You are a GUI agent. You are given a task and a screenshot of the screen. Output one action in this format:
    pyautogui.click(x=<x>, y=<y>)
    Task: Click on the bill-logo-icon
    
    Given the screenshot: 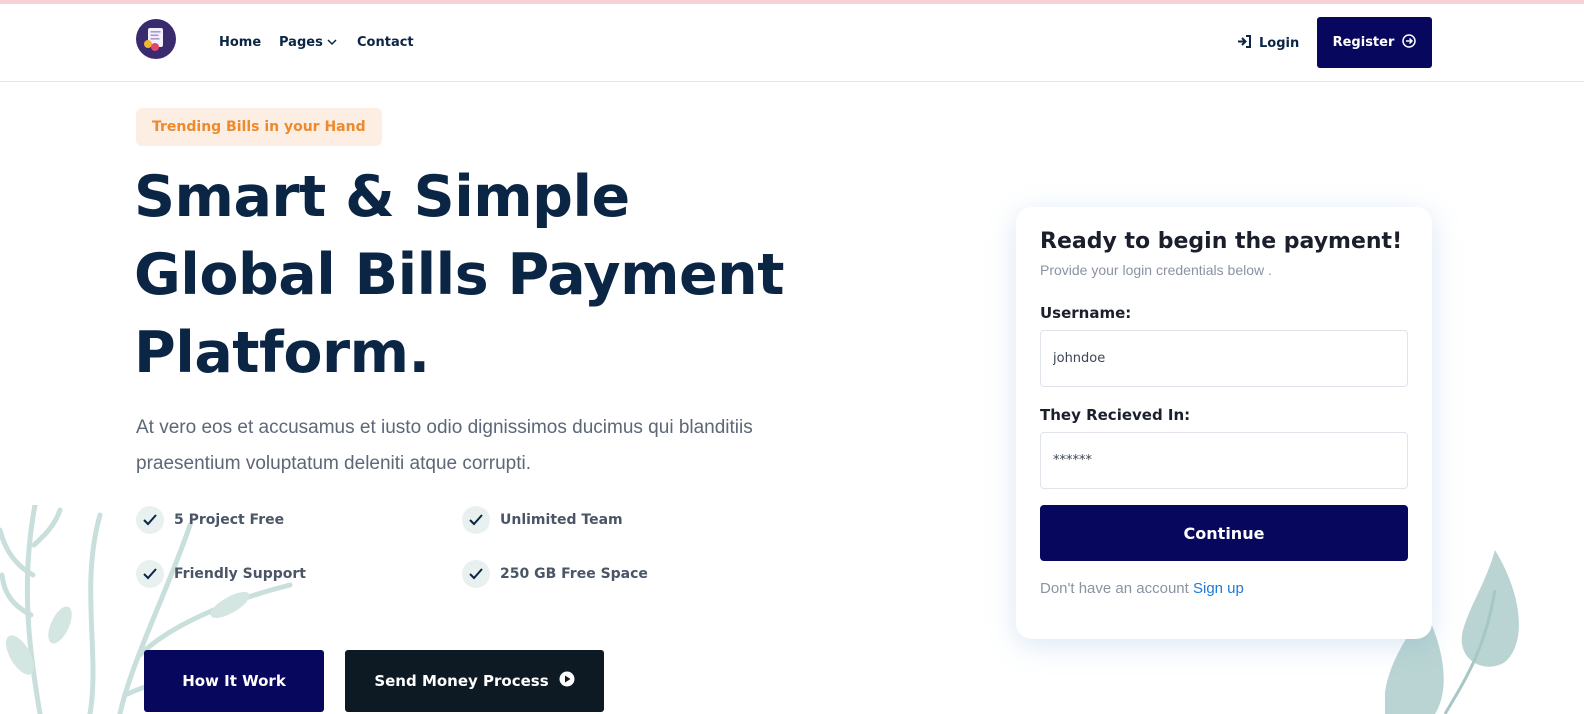 What is the action you would take?
    pyautogui.click(x=156, y=39)
    